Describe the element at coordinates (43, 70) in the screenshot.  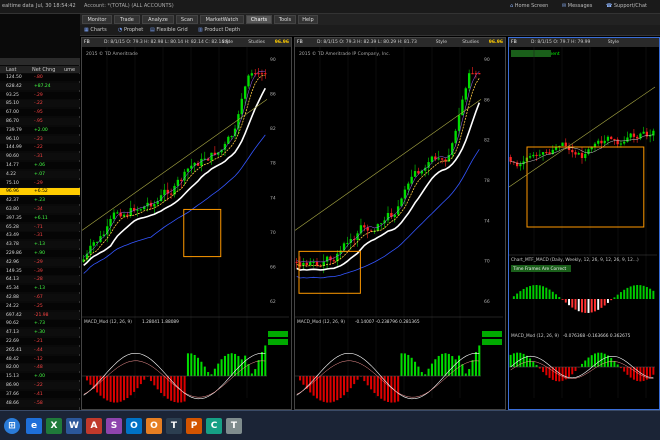
I see `col-netchng-header: Net Chng` at that location.